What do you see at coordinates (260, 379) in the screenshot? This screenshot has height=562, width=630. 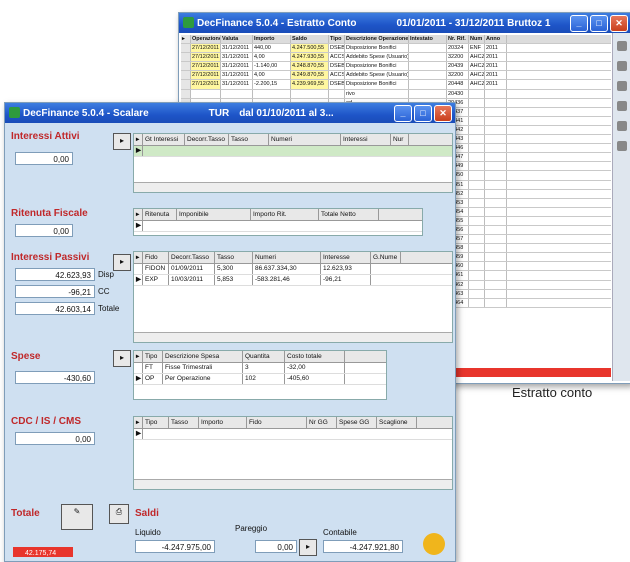 I see `table-row: ▶ OP Per Operazione 102 -405,60` at bounding box center [260, 379].